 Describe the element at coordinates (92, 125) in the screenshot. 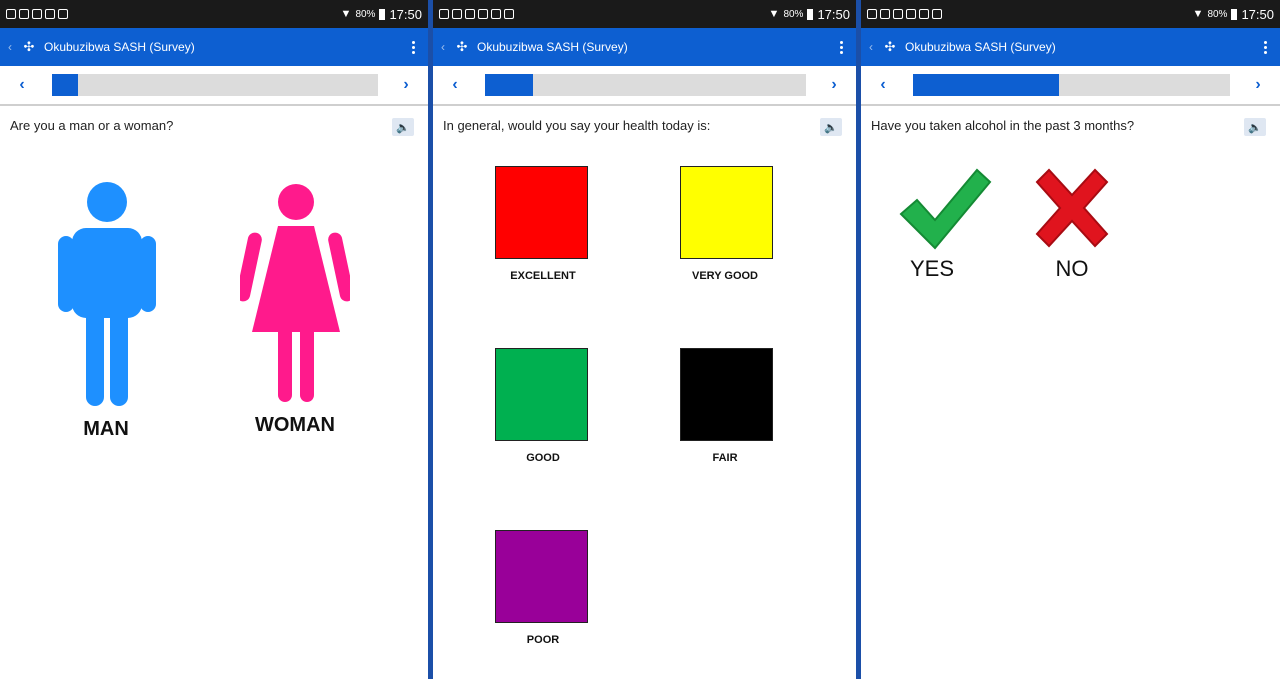

I see `question-text: Are you a man or a woman?` at that location.